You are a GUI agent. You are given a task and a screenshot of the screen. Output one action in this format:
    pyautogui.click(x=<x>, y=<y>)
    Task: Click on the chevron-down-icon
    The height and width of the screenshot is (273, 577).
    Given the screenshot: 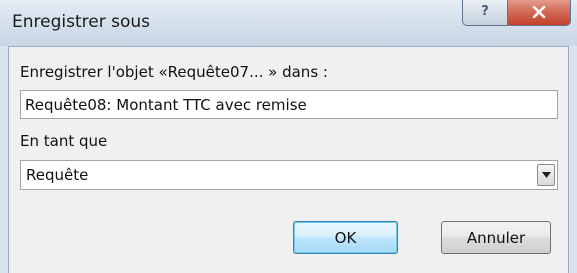 What is the action you would take?
    pyautogui.click(x=546, y=175)
    